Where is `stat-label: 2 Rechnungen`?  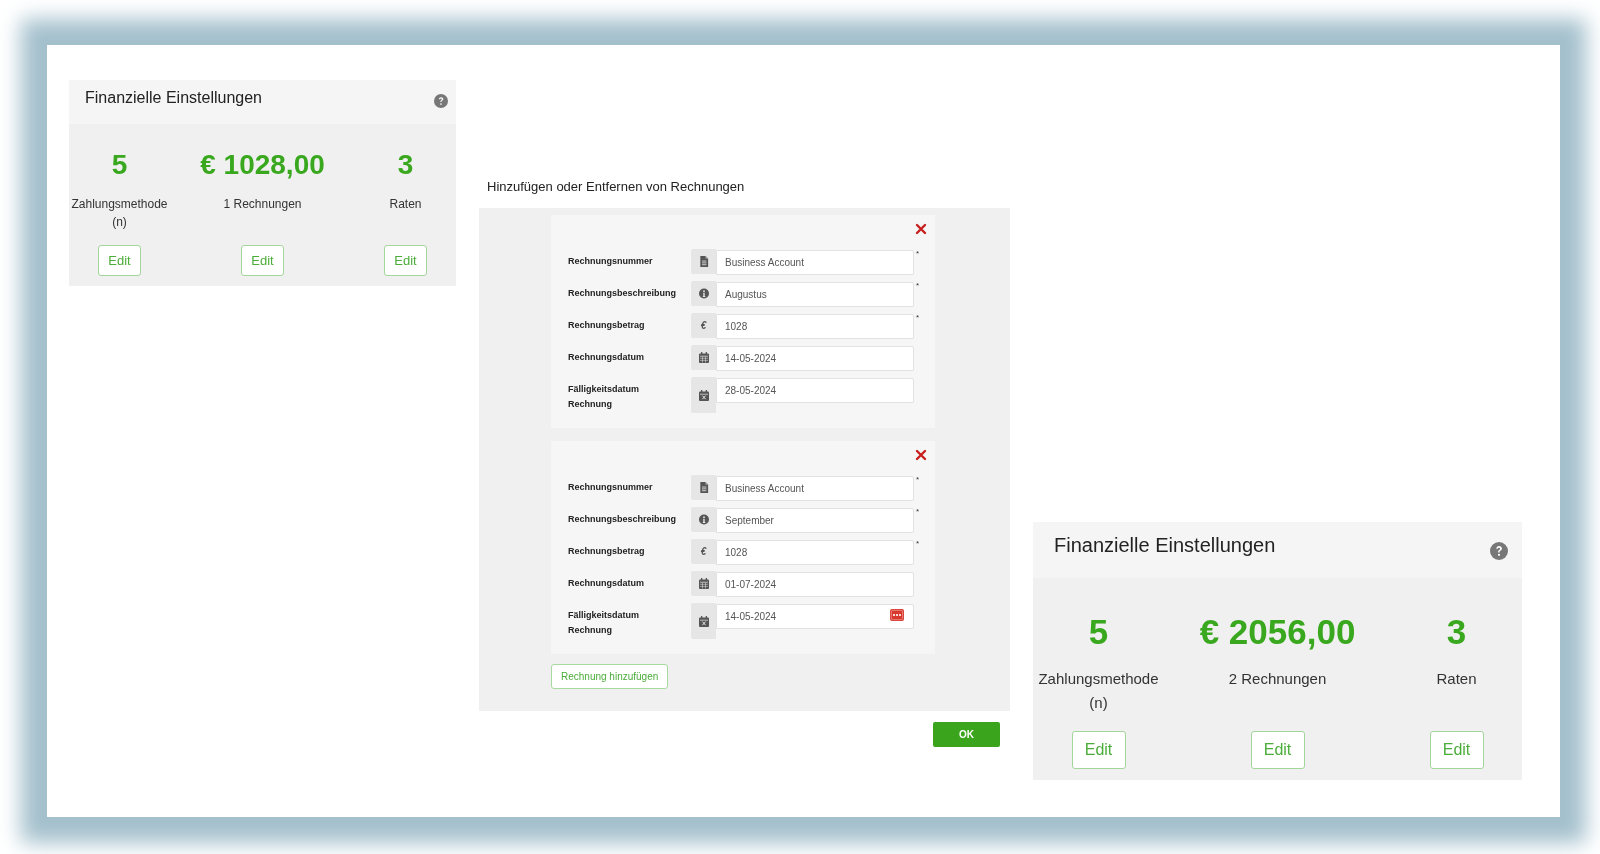
stat-label: 2 Rechnungen is located at coordinates (1277, 679).